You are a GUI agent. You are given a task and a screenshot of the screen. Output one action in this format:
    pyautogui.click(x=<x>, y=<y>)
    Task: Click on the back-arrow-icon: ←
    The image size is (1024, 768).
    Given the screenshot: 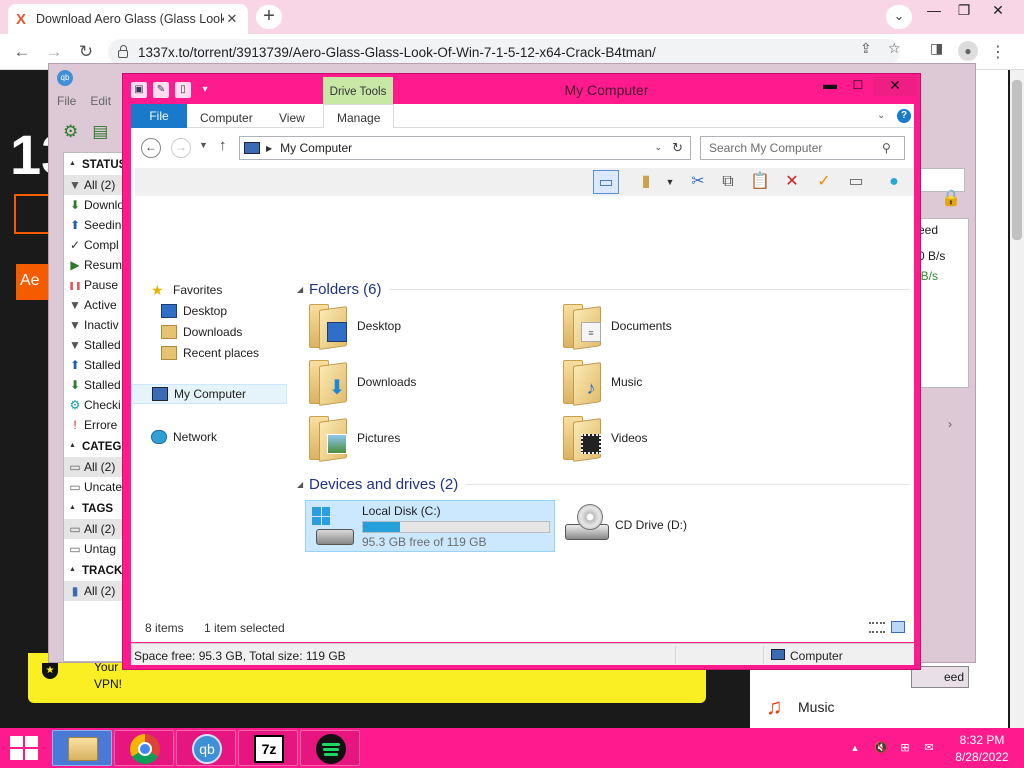 What is the action you would take?
    pyautogui.click(x=22, y=52)
    